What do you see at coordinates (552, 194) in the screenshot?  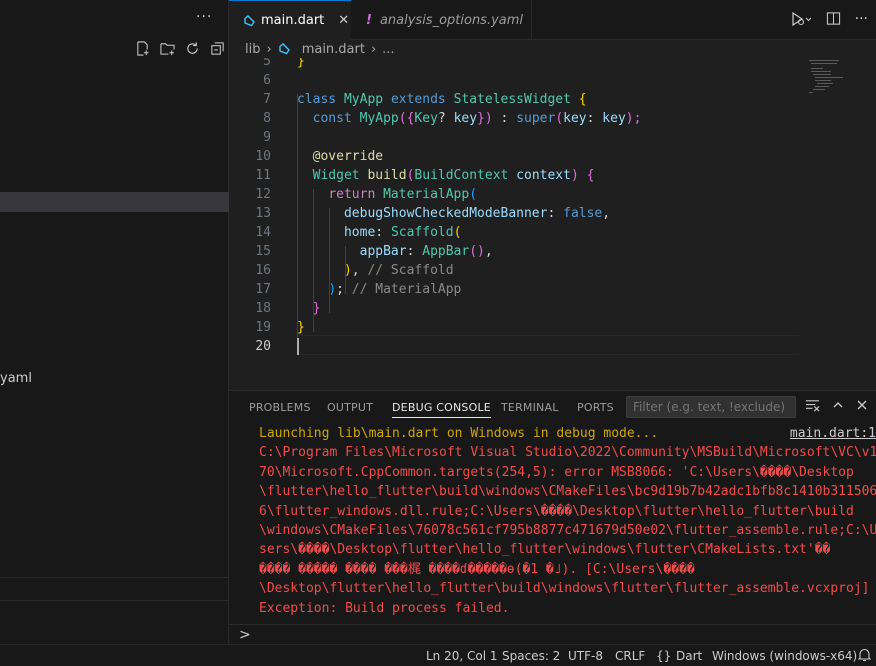 I see `code-line: 12 return MaterialApp(` at bounding box center [552, 194].